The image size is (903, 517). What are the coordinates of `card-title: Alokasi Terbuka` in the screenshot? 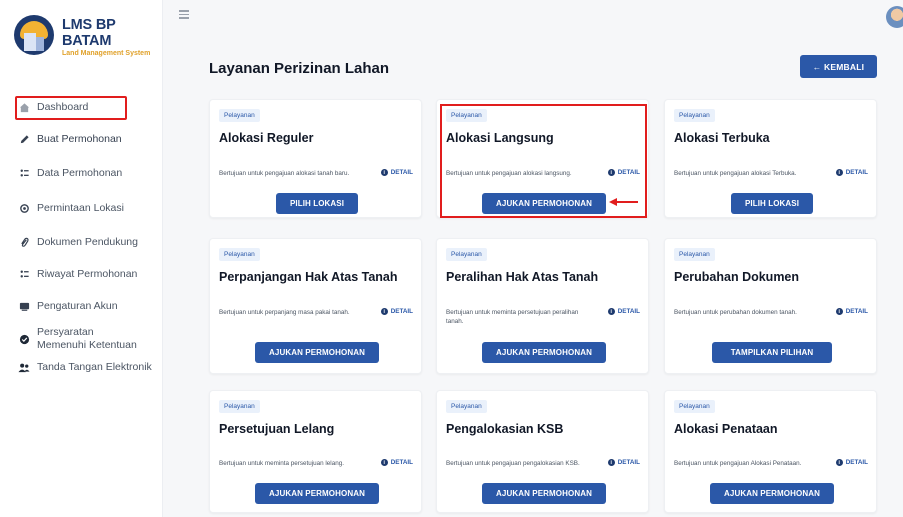 It's located at (722, 138).